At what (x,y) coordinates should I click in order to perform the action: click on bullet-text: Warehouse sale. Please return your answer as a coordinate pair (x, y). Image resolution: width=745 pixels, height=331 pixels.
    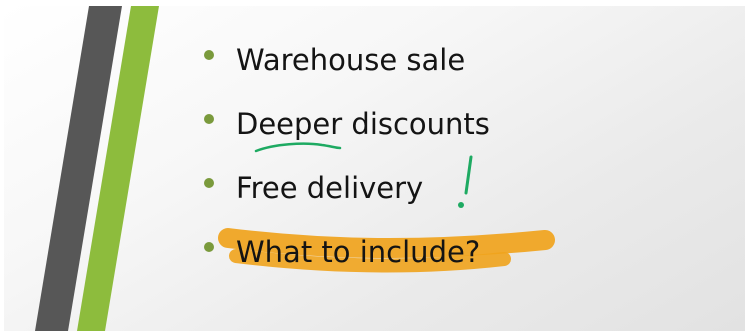
    Looking at the image, I should click on (351, 60).